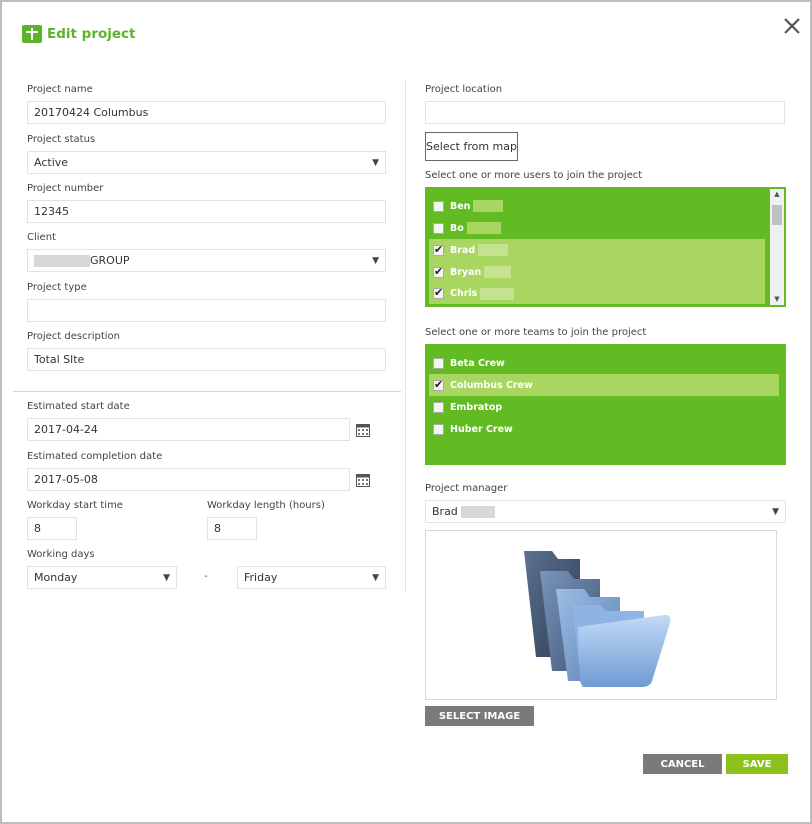 Image resolution: width=812 pixels, height=824 pixels. I want to click on column-divider, so click(405, 336).